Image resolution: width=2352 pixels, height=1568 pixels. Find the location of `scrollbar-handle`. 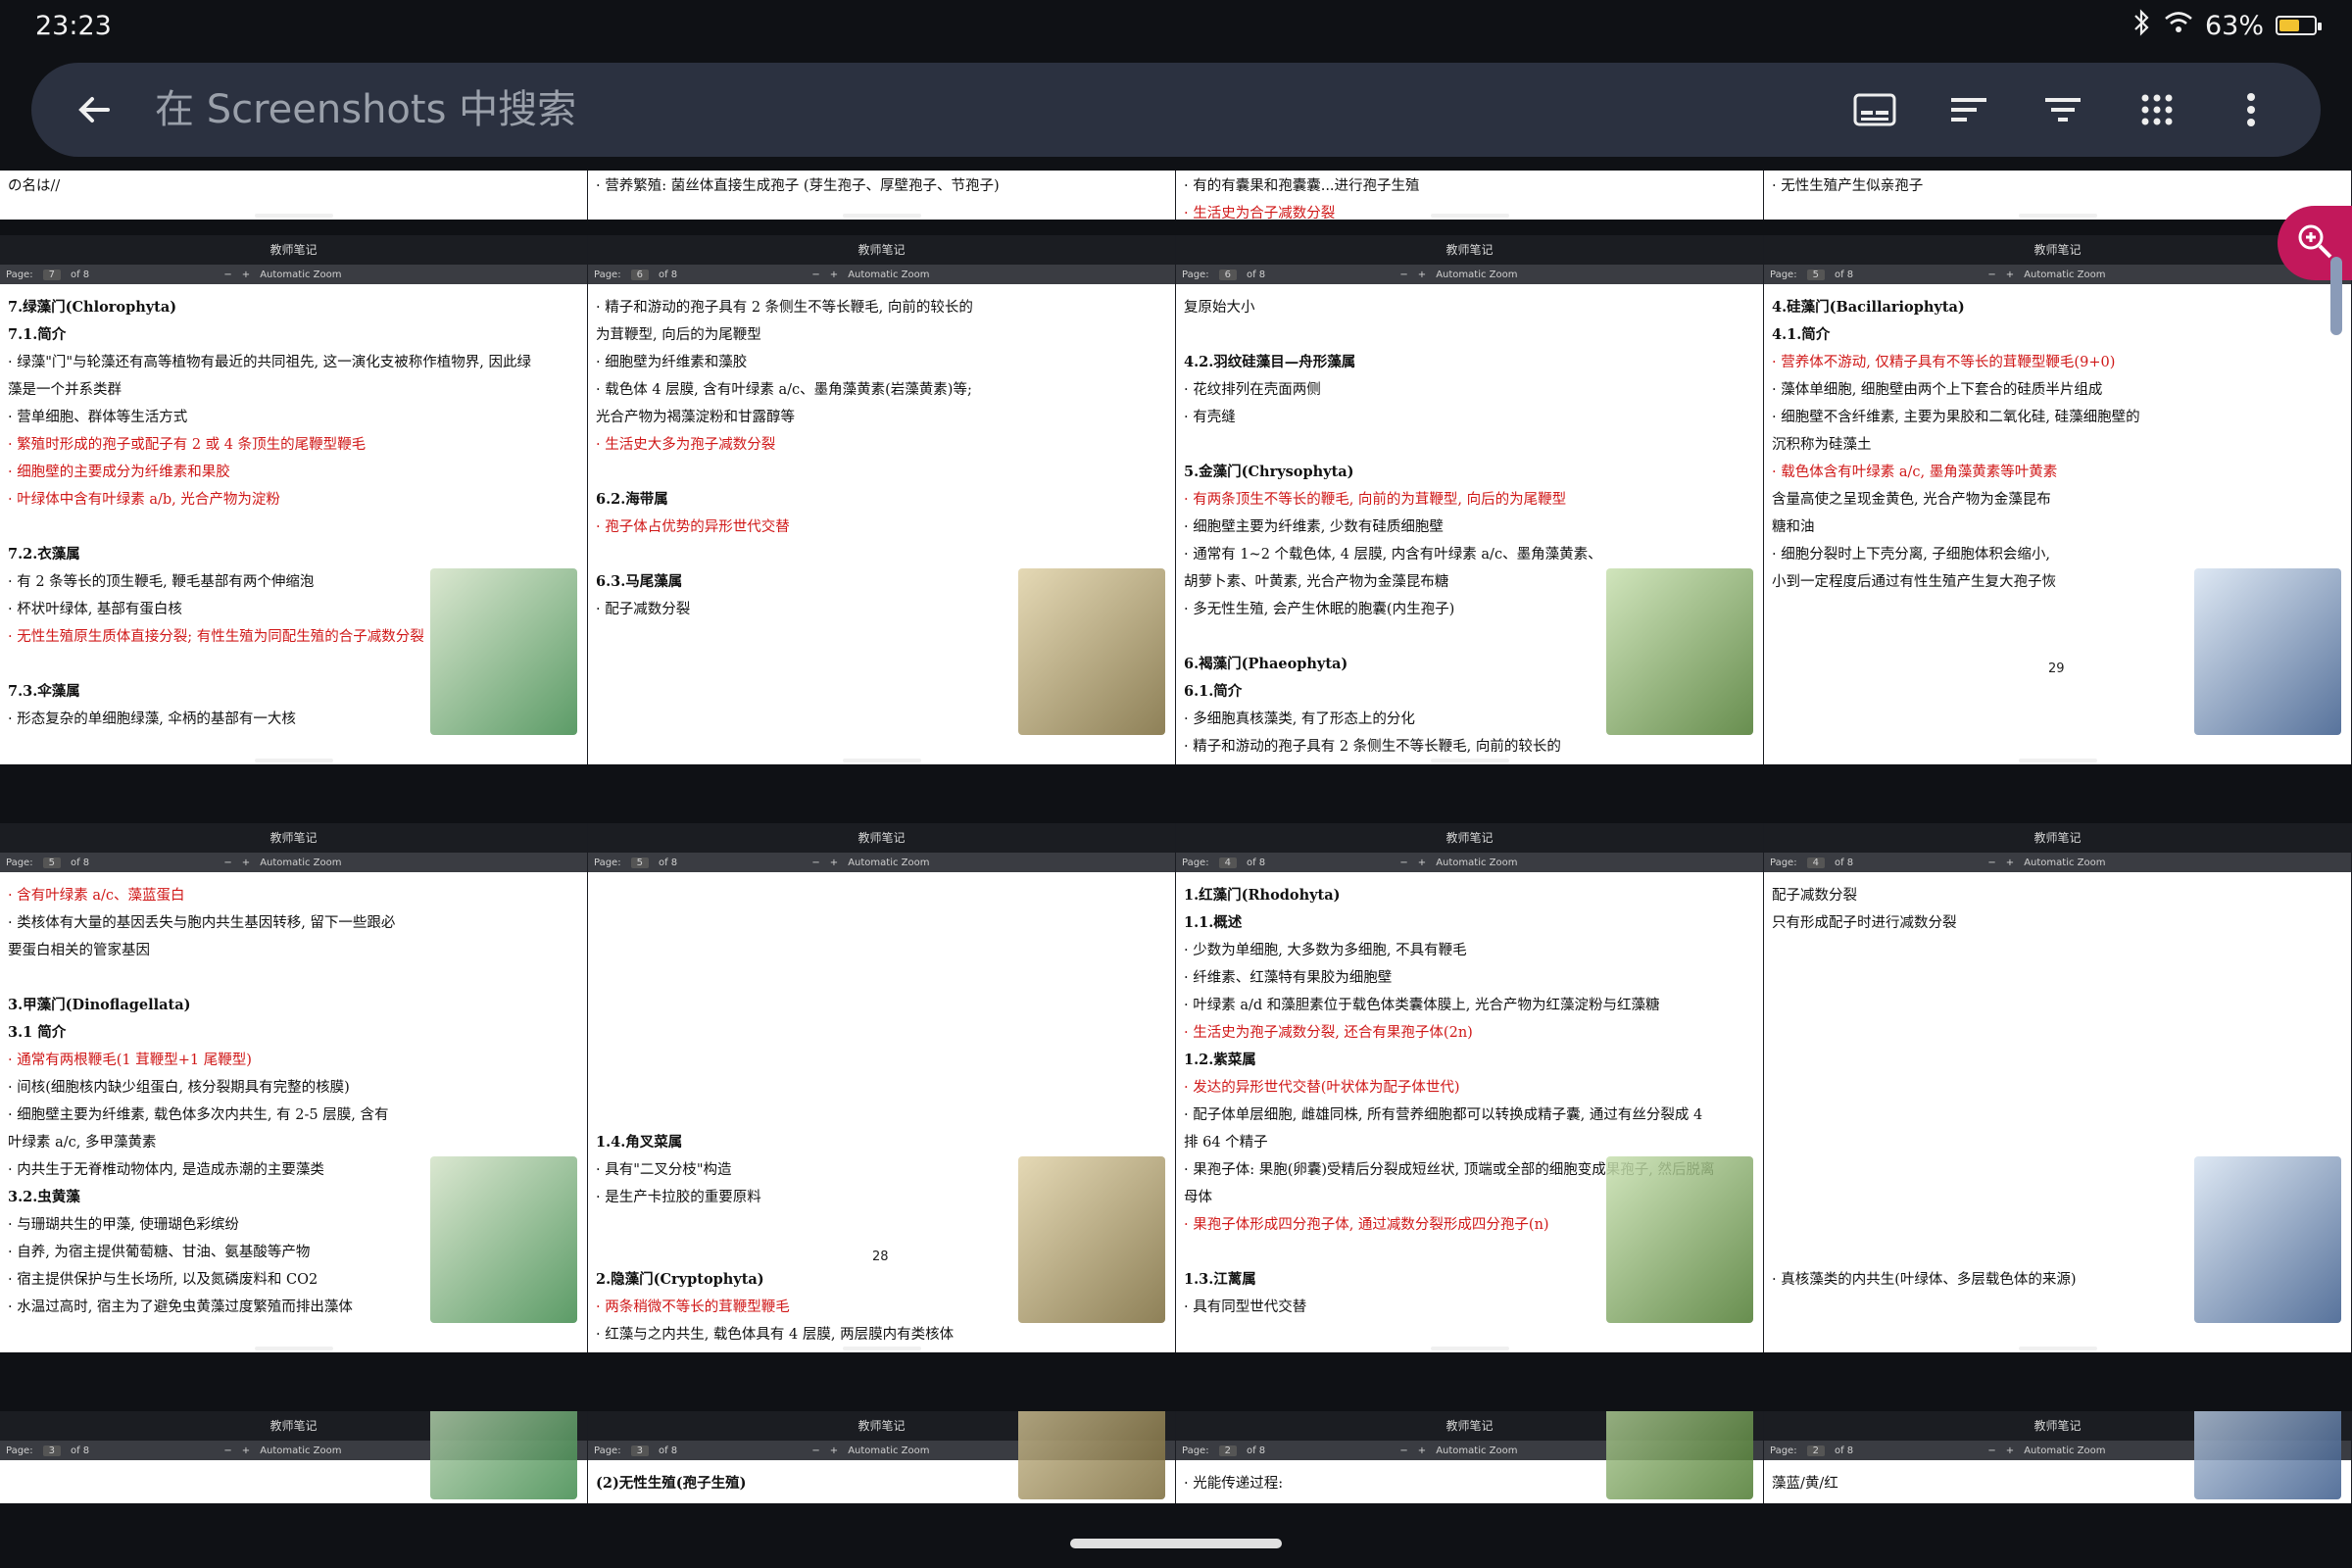

scrollbar-handle is located at coordinates (2336, 296).